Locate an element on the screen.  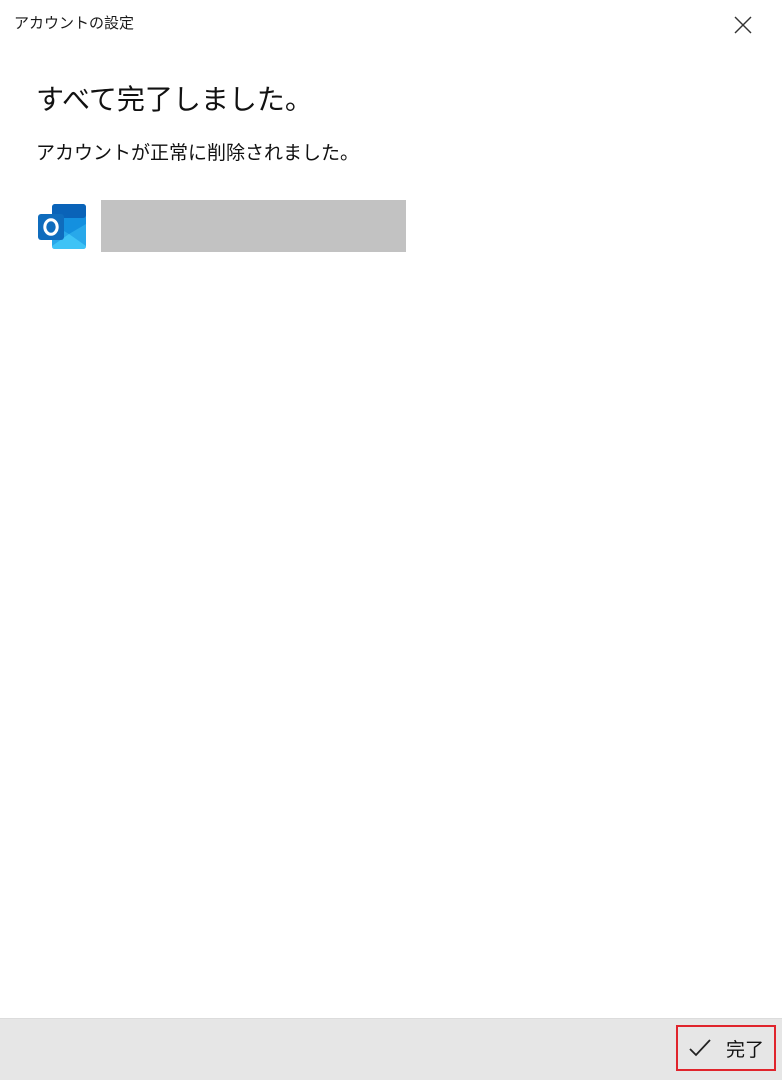
footer-bar: 完了 is located at coordinates (391, 1049).